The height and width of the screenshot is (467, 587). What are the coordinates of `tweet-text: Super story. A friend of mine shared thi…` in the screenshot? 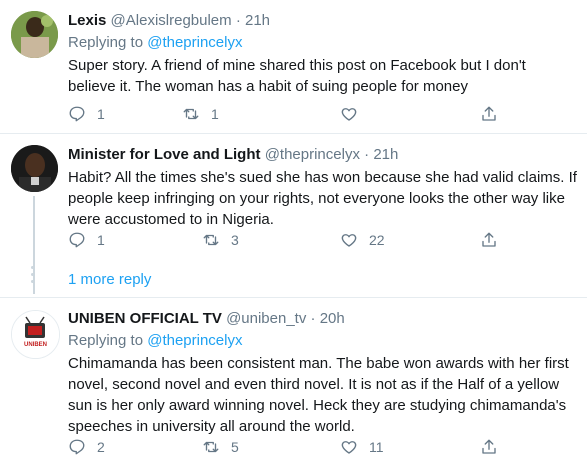 It's located at (297, 76).